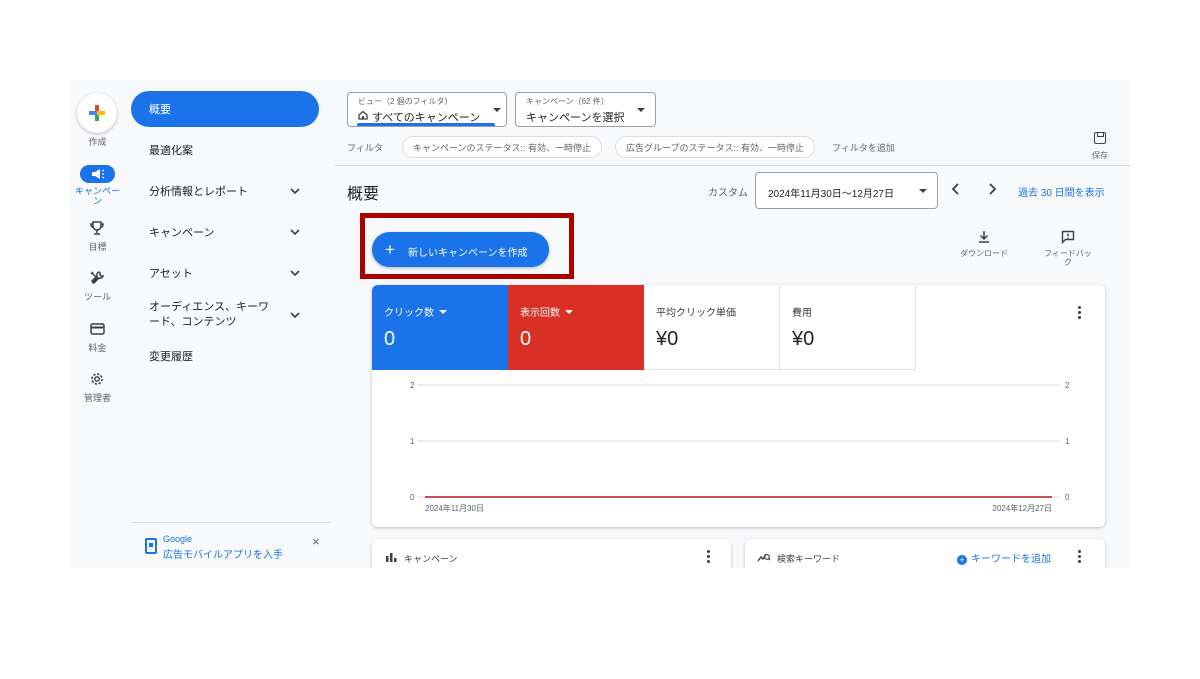  I want to click on left-rail: 作成 キャンペー ン 目標 ツール 料金 管理者, so click(97, 324).